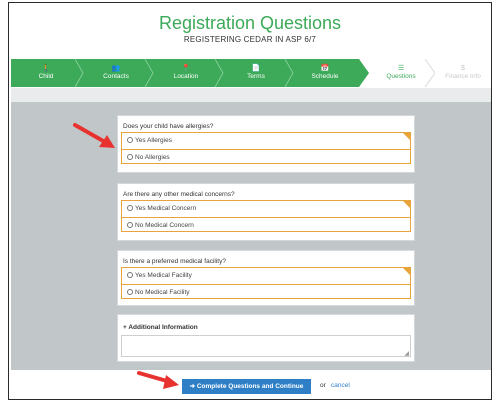 The width and height of the screenshot is (500, 402). Describe the element at coordinates (168, 126) in the screenshot. I see `question-label: Does your child have allergies?` at that location.